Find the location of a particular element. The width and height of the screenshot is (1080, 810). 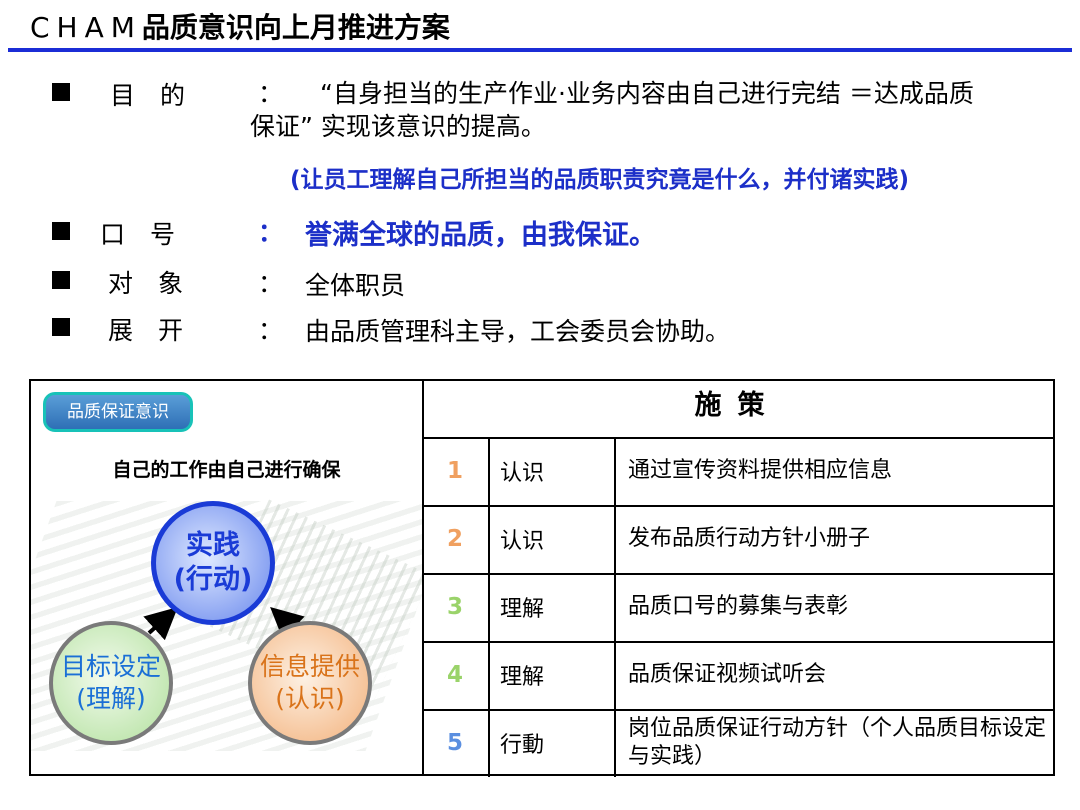

table-row: 1 认识 通过宣传资料提供相应信息 is located at coordinates (737, 472).